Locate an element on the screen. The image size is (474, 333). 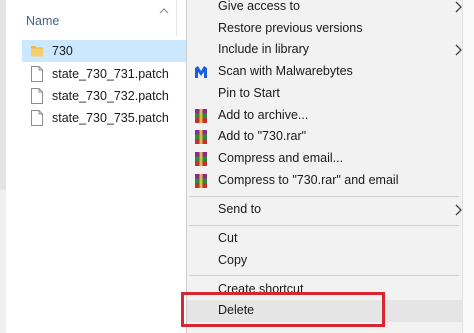
list-item-file: state_730_732.patch is located at coordinates (104, 96).